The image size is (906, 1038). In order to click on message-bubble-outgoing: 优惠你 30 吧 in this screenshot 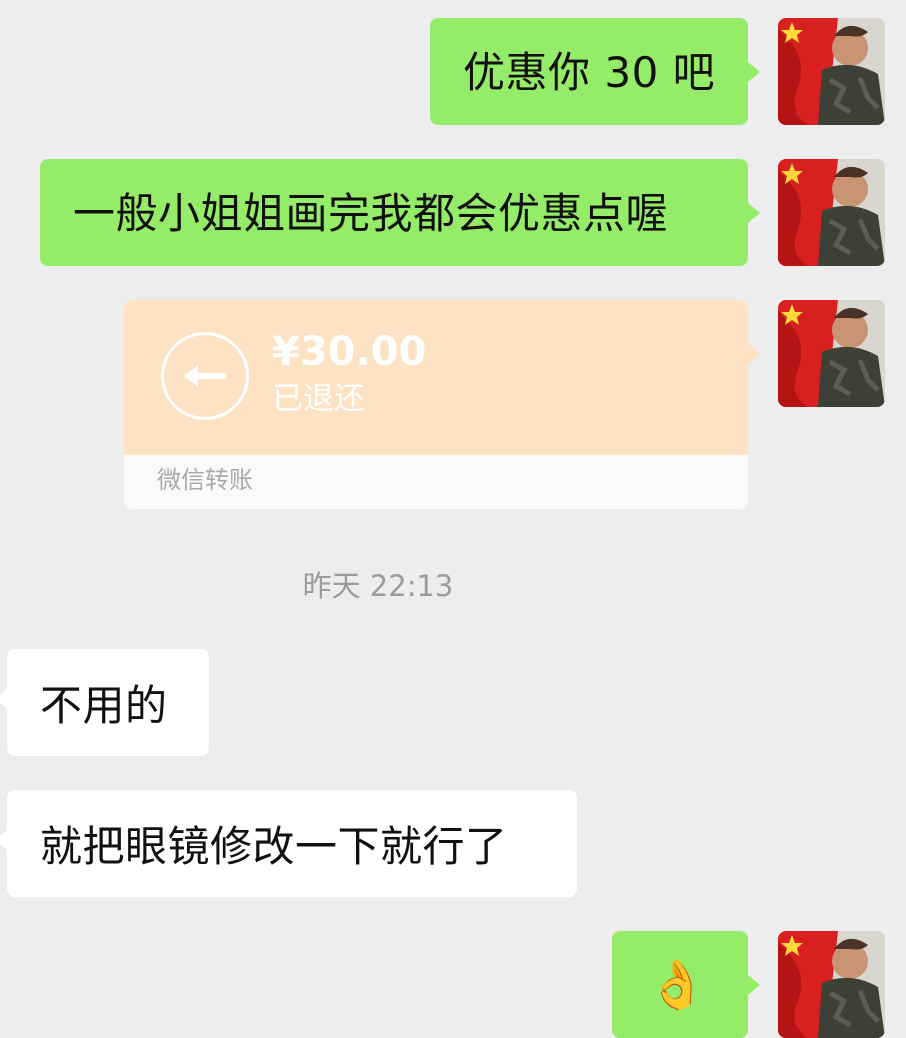, I will do `click(595, 71)`.